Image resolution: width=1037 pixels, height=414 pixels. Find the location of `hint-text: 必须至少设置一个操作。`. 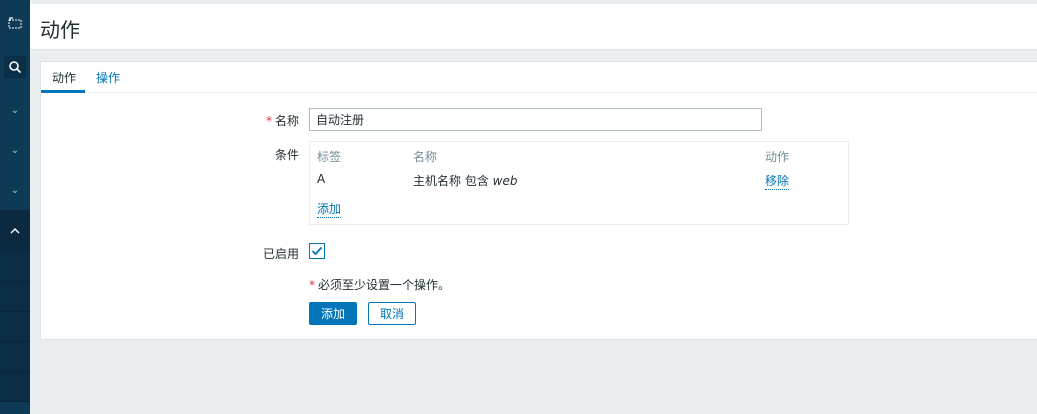

hint-text: 必须至少设置一个操作。 is located at coordinates (384, 285).